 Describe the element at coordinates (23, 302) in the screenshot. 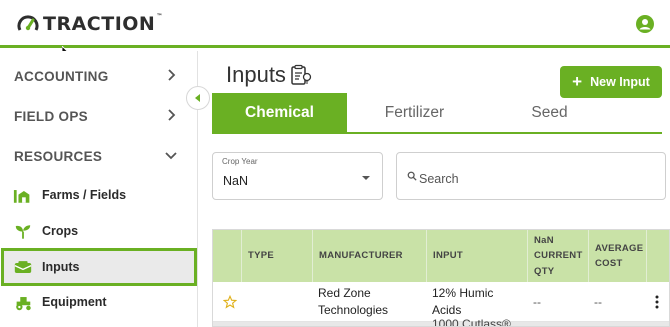

I see `tractor-icon` at that location.